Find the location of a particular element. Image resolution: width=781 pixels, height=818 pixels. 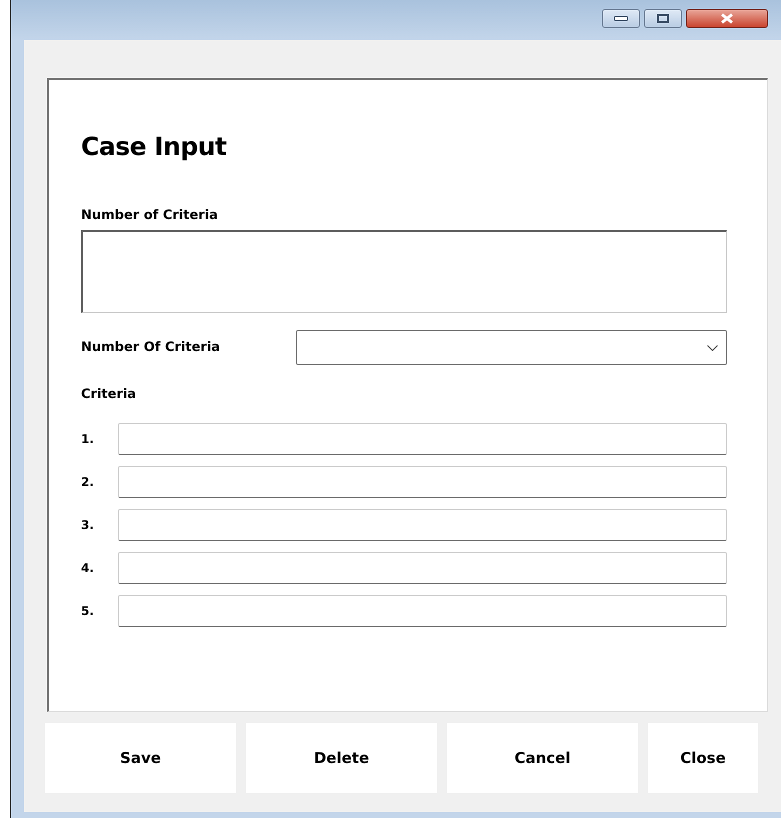

field-label: Number Of Criteria is located at coordinates (151, 347).